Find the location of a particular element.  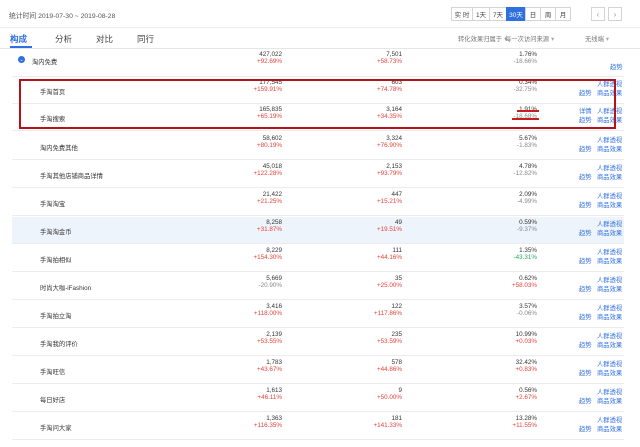

tab-peers: 同行 is located at coordinates (145, 39).